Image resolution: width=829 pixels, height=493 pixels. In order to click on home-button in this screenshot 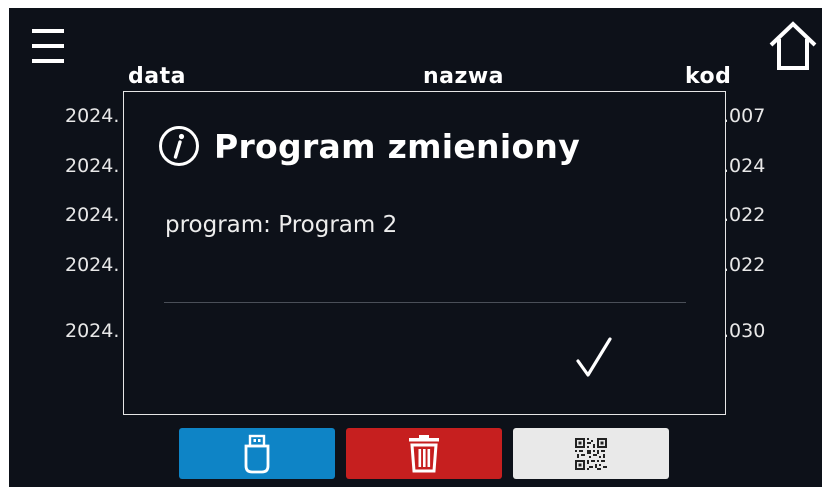, I will do `click(793, 46)`.